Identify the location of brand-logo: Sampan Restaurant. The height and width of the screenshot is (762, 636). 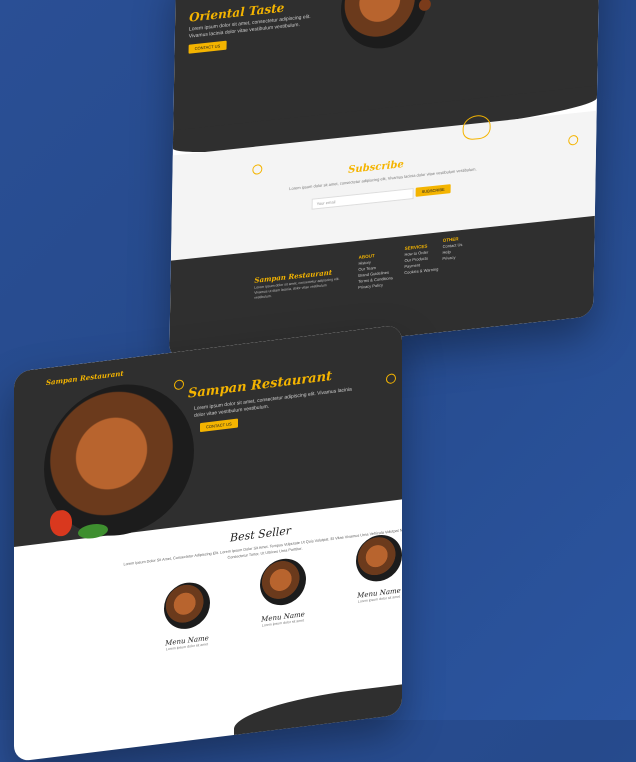
(85, 378).